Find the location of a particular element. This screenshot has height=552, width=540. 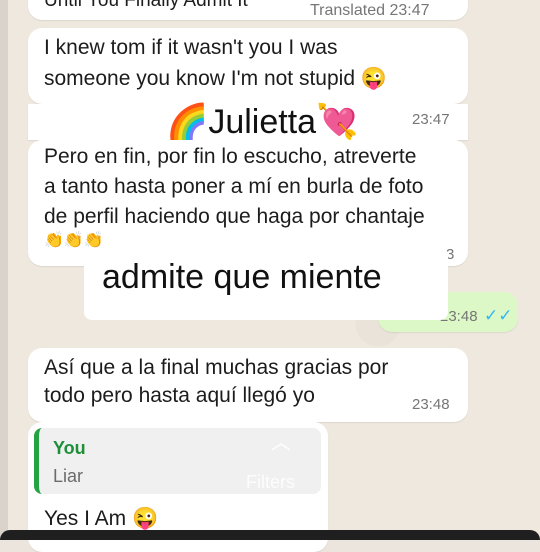

bottom-bar is located at coordinates (270, 535).